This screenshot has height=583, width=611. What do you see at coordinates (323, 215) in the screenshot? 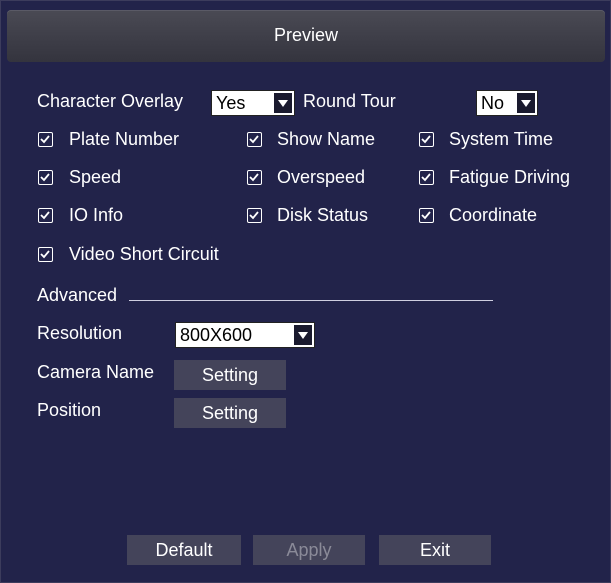
I see `disk-status-label: Disk Status` at bounding box center [323, 215].